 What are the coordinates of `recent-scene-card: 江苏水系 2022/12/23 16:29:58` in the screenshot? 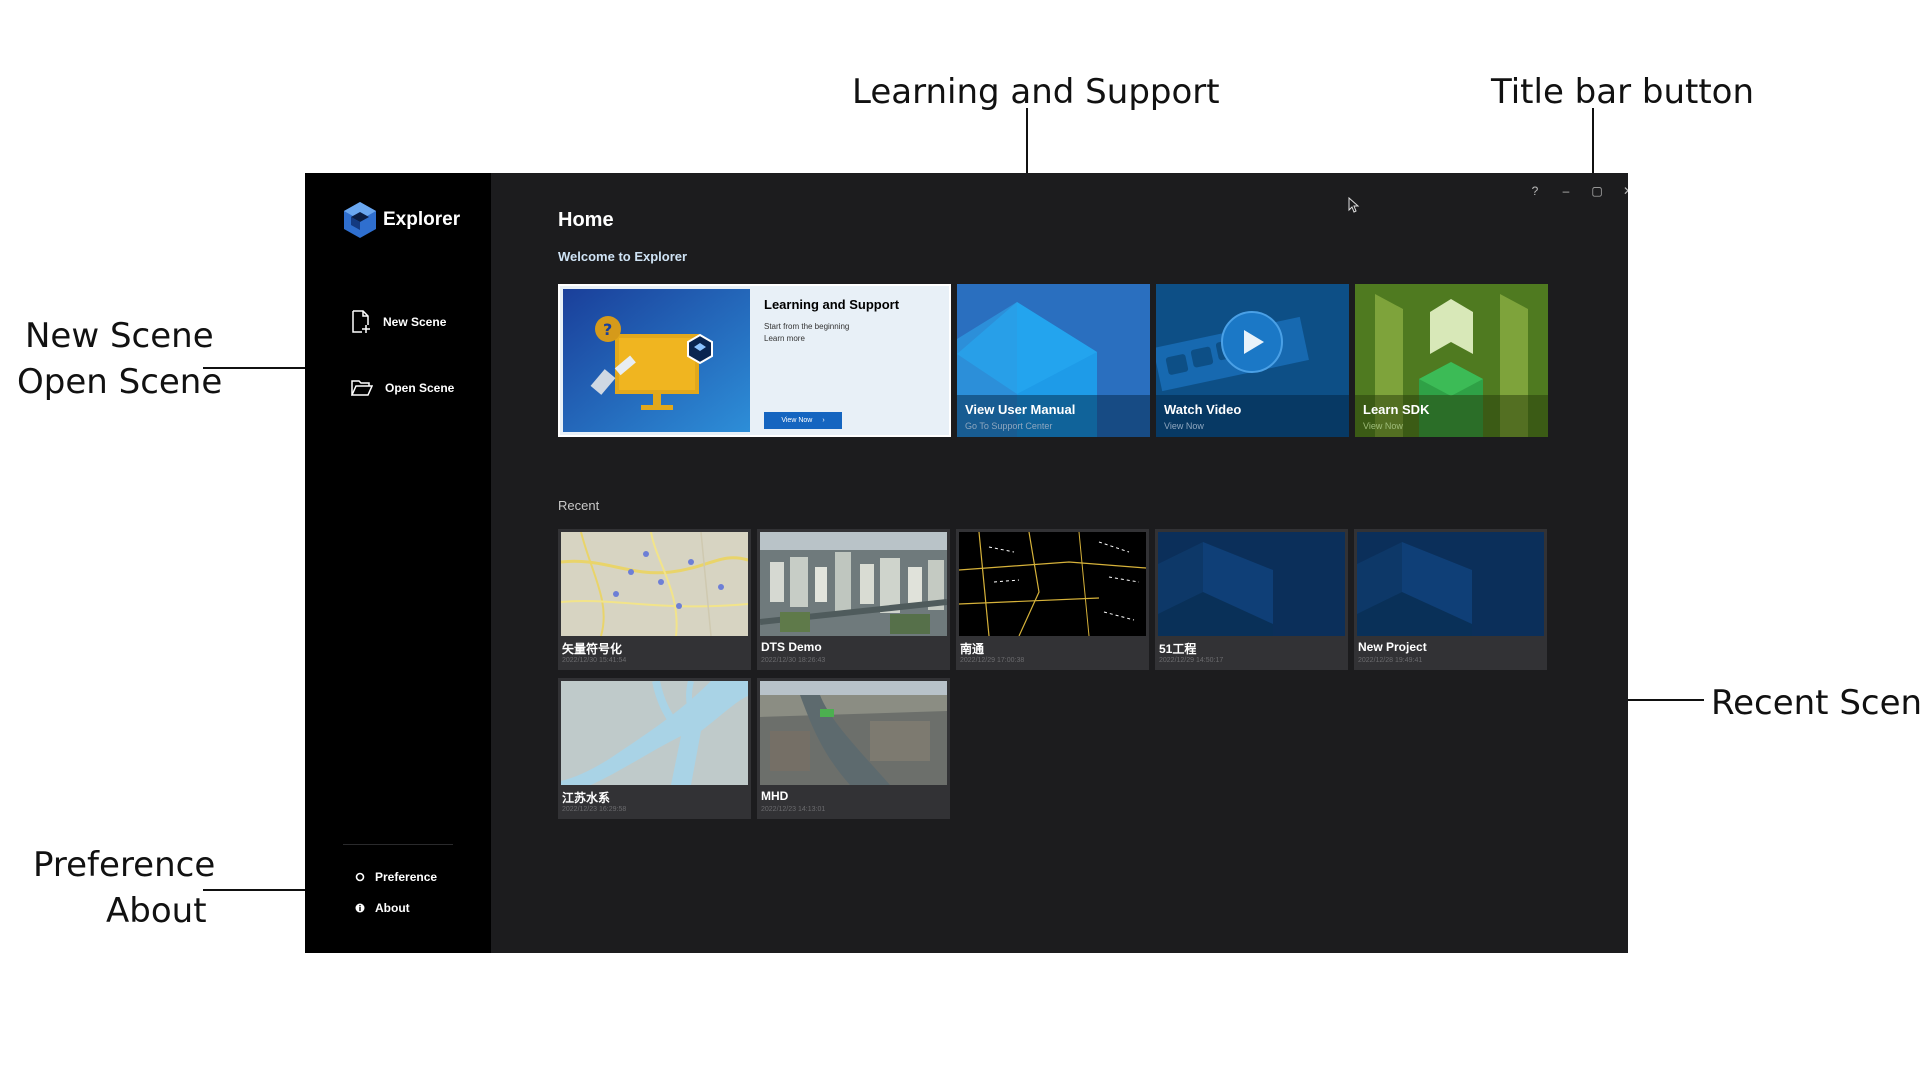 It's located at (654, 748).